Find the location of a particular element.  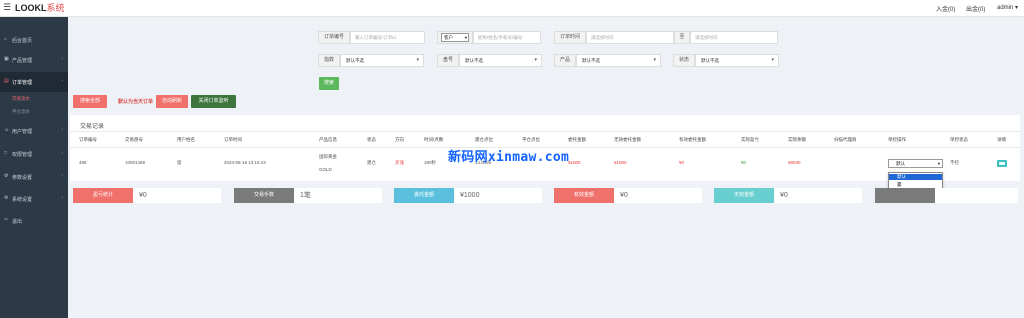

default-today-tip: 默认为当天订单 is located at coordinates (136, 102).